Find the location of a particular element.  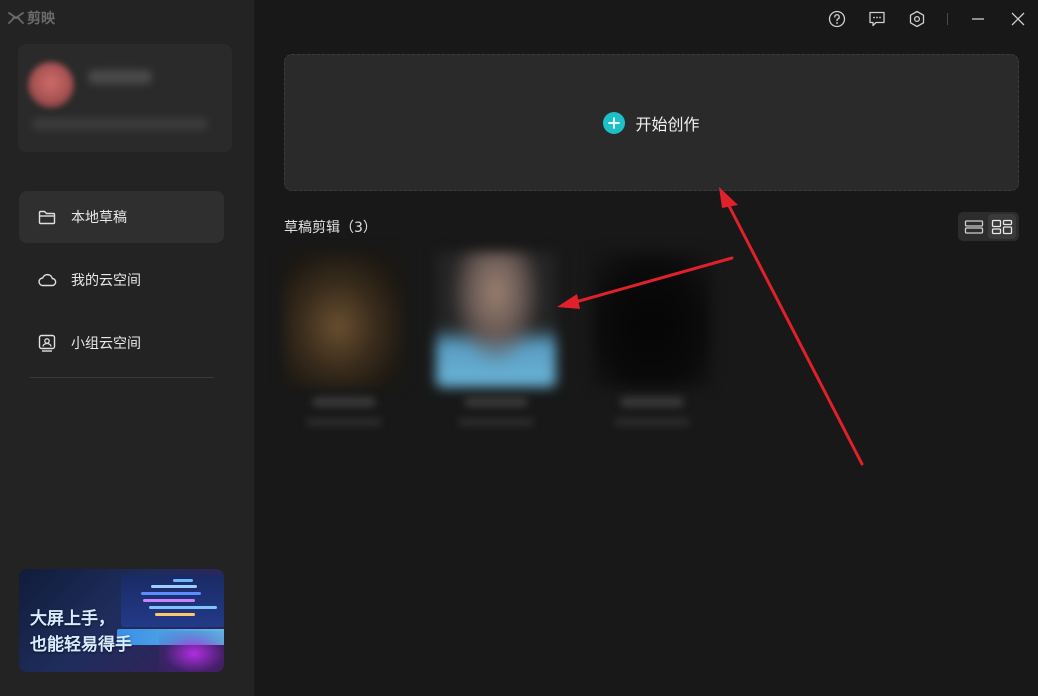

start-creation-label: 开始创作 is located at coordinates (667, 124).